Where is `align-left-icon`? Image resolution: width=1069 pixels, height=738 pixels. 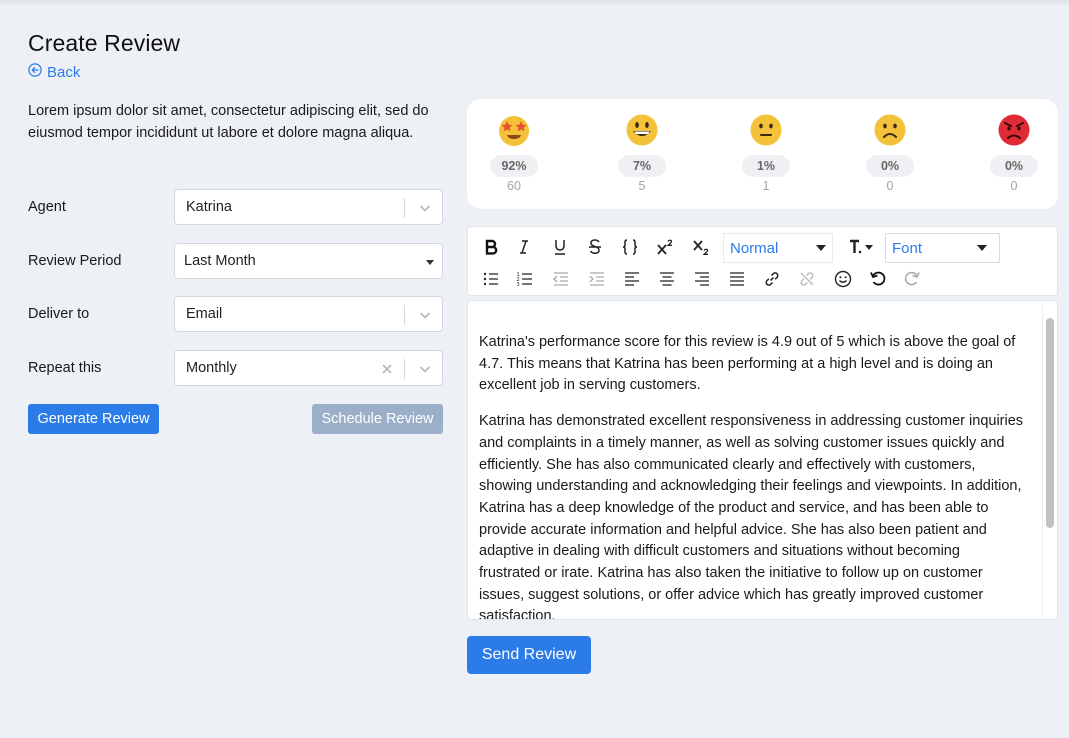 align-left-icon is located at coordinates (632, 279).